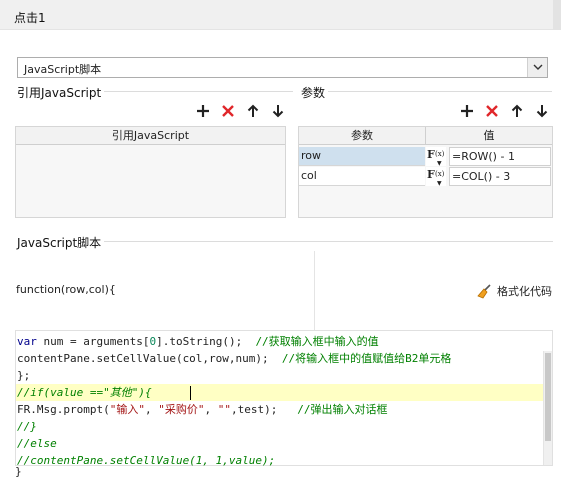 This screenshot has width=561, height=491. I want to click on params-divider, so click(440, 91).